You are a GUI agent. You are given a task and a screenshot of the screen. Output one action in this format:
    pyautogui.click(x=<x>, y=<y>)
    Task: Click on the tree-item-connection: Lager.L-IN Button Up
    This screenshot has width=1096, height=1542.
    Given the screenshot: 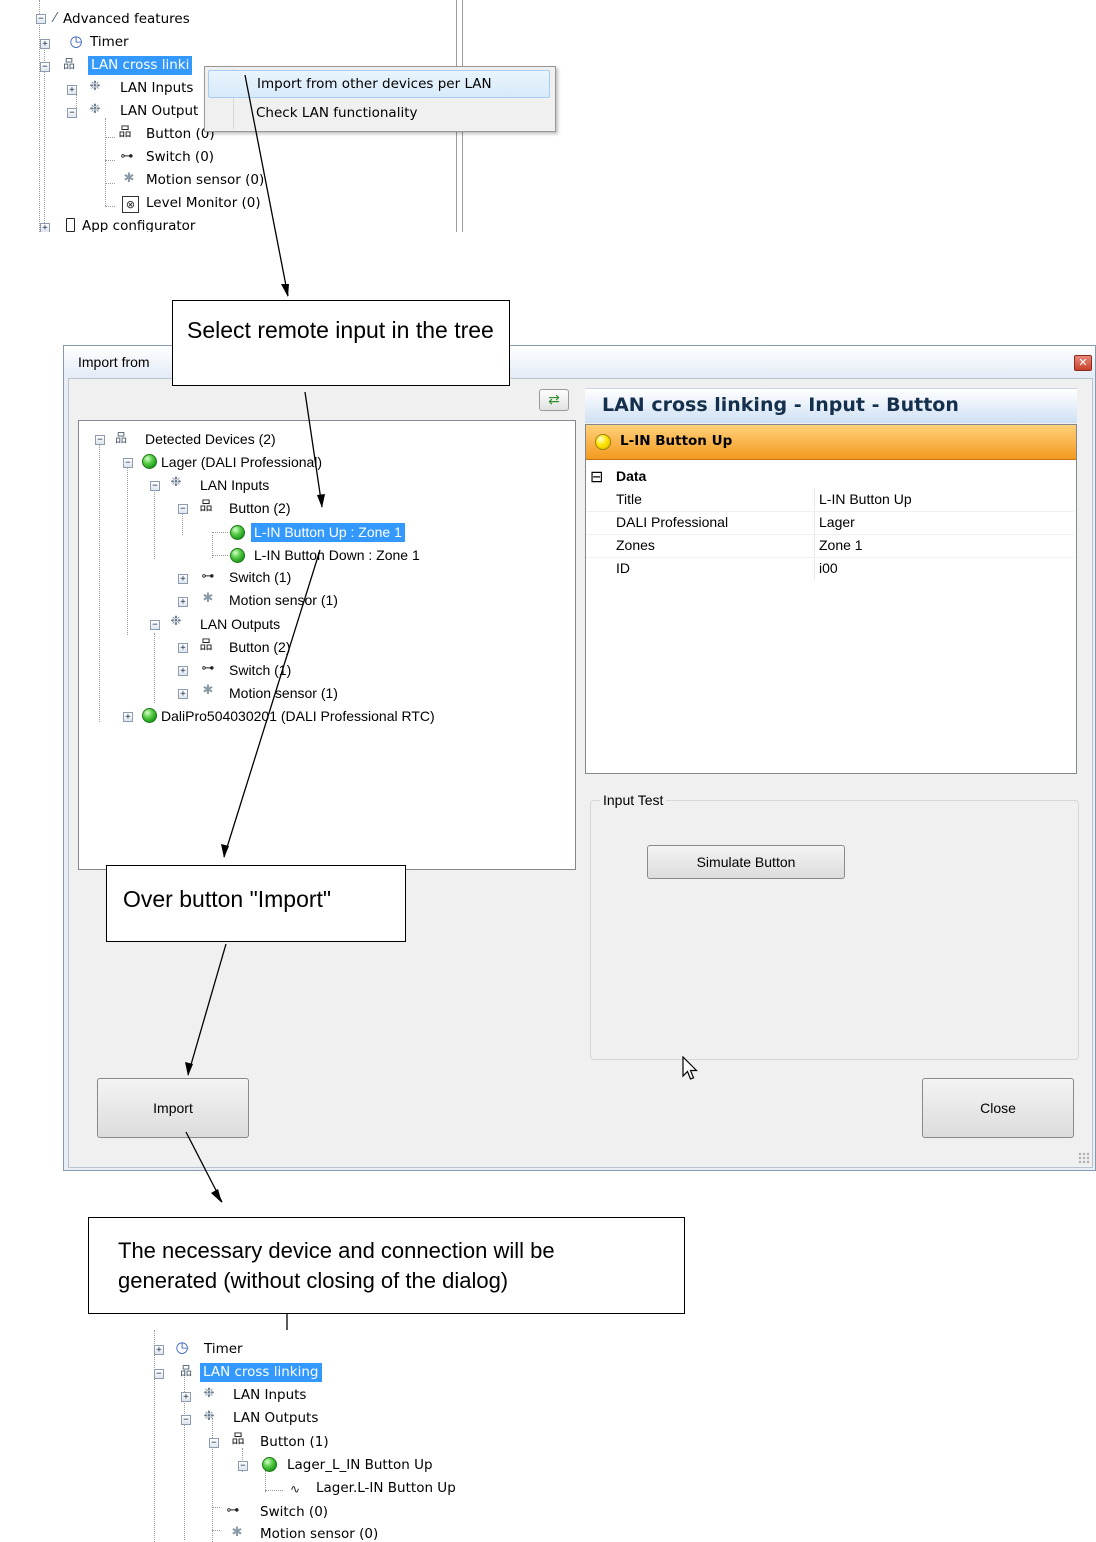 What is the action you would take?
    pyautogui.click(x=386, y=1488)
    